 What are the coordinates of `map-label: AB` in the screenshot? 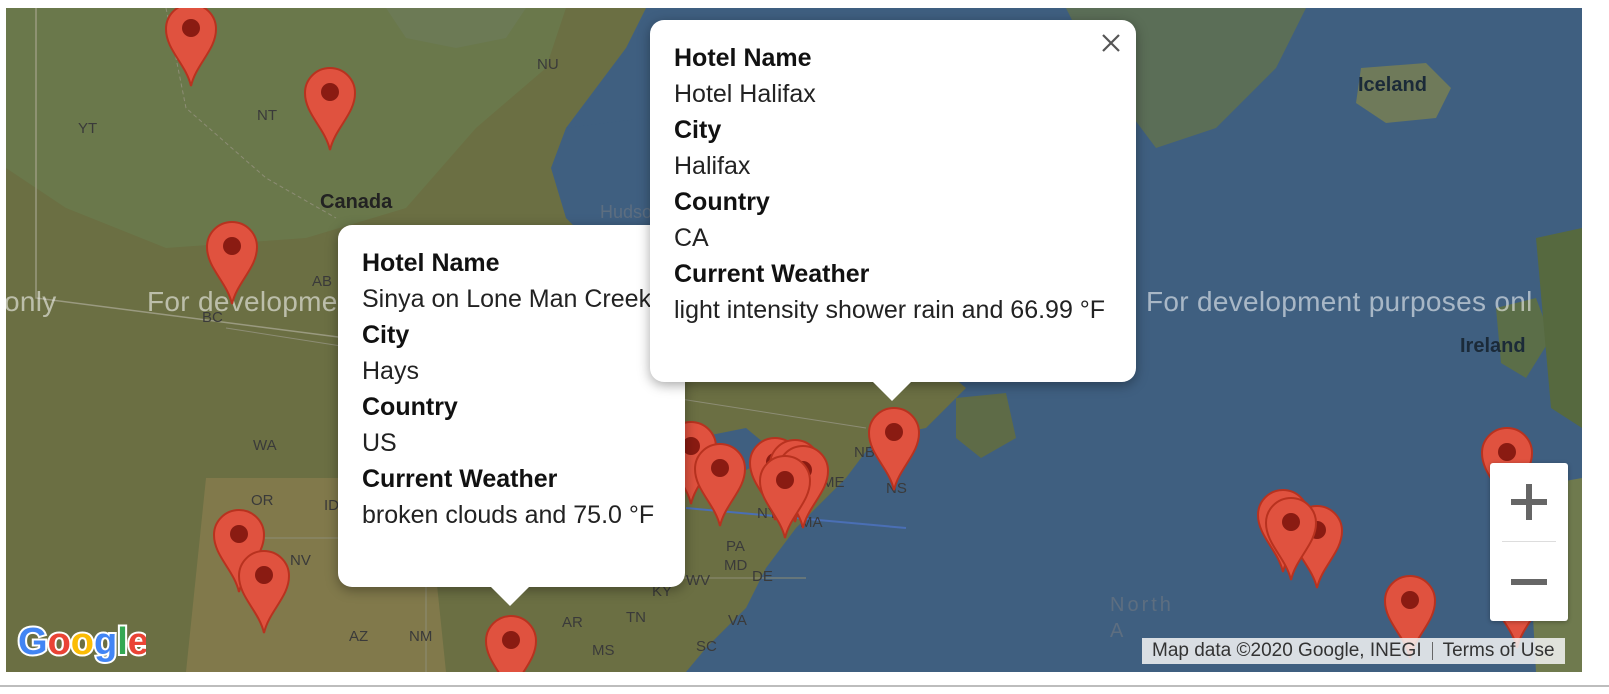 It's located at (322, 281).